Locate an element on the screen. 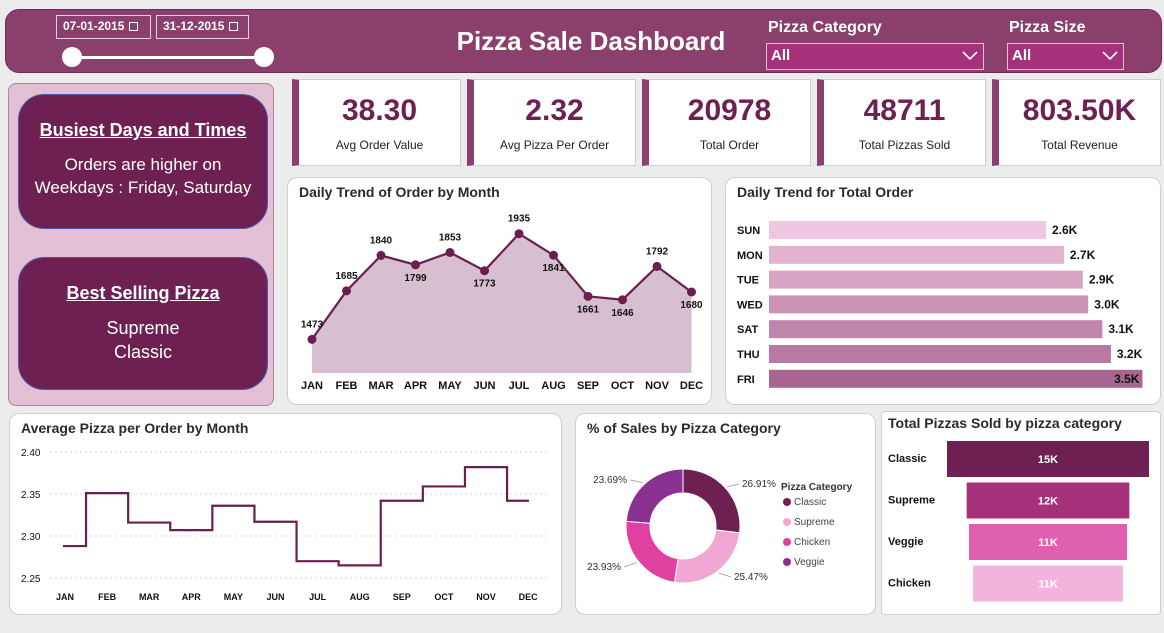  data-label: 1840 is located at coordinates (381, 240).